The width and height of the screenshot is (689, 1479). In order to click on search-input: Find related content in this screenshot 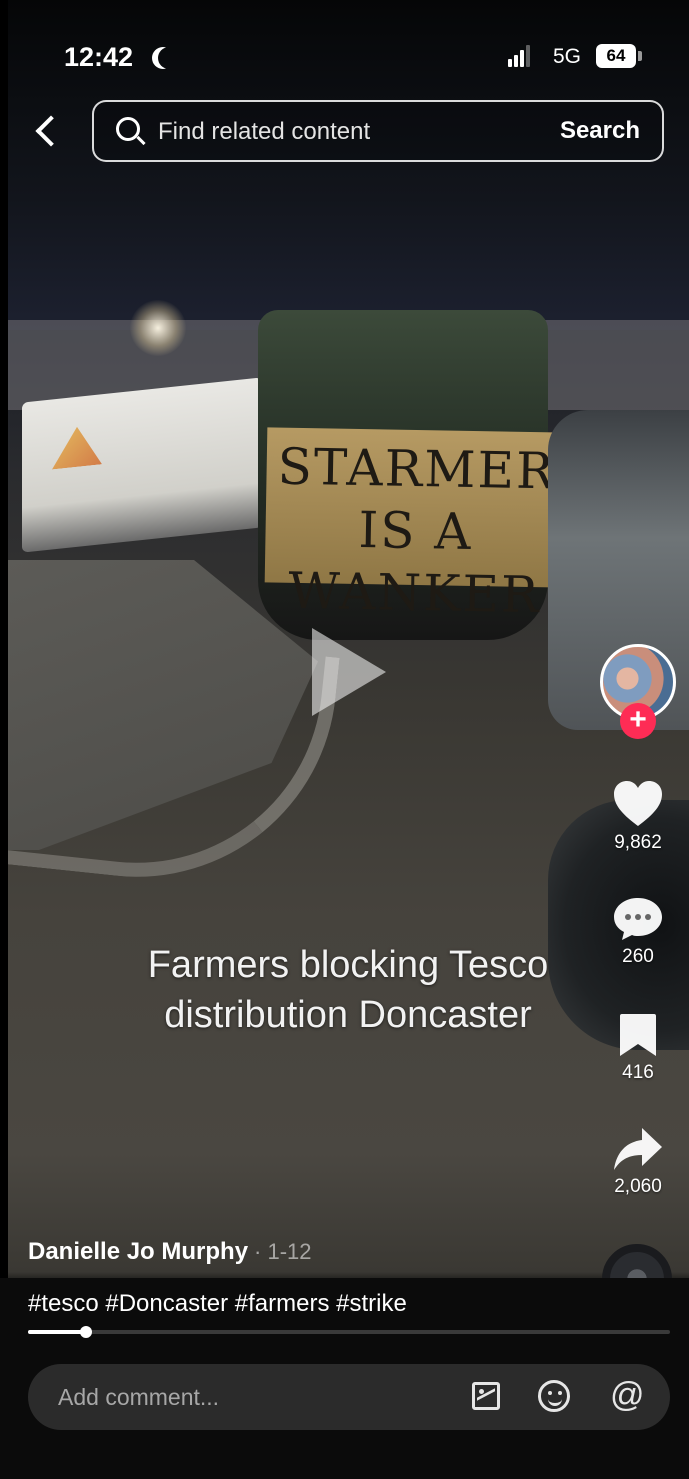, I will do `click(264, 132)`.